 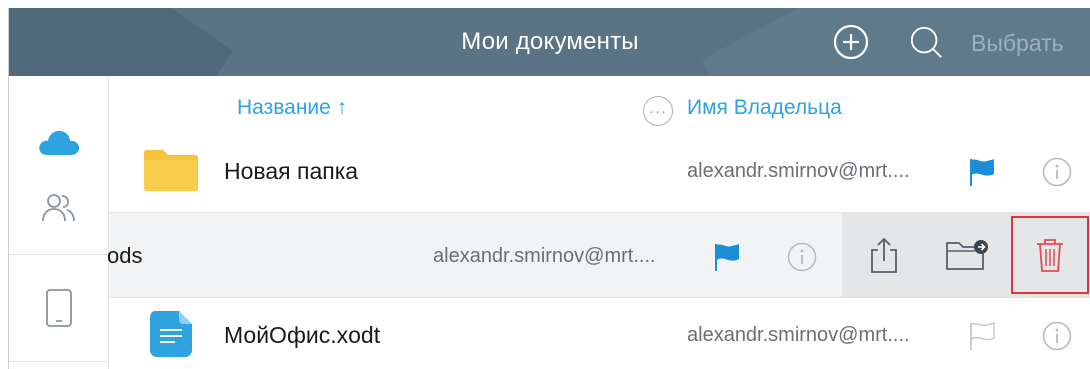 I want to click on add-icon, so click(x=851, y=42).